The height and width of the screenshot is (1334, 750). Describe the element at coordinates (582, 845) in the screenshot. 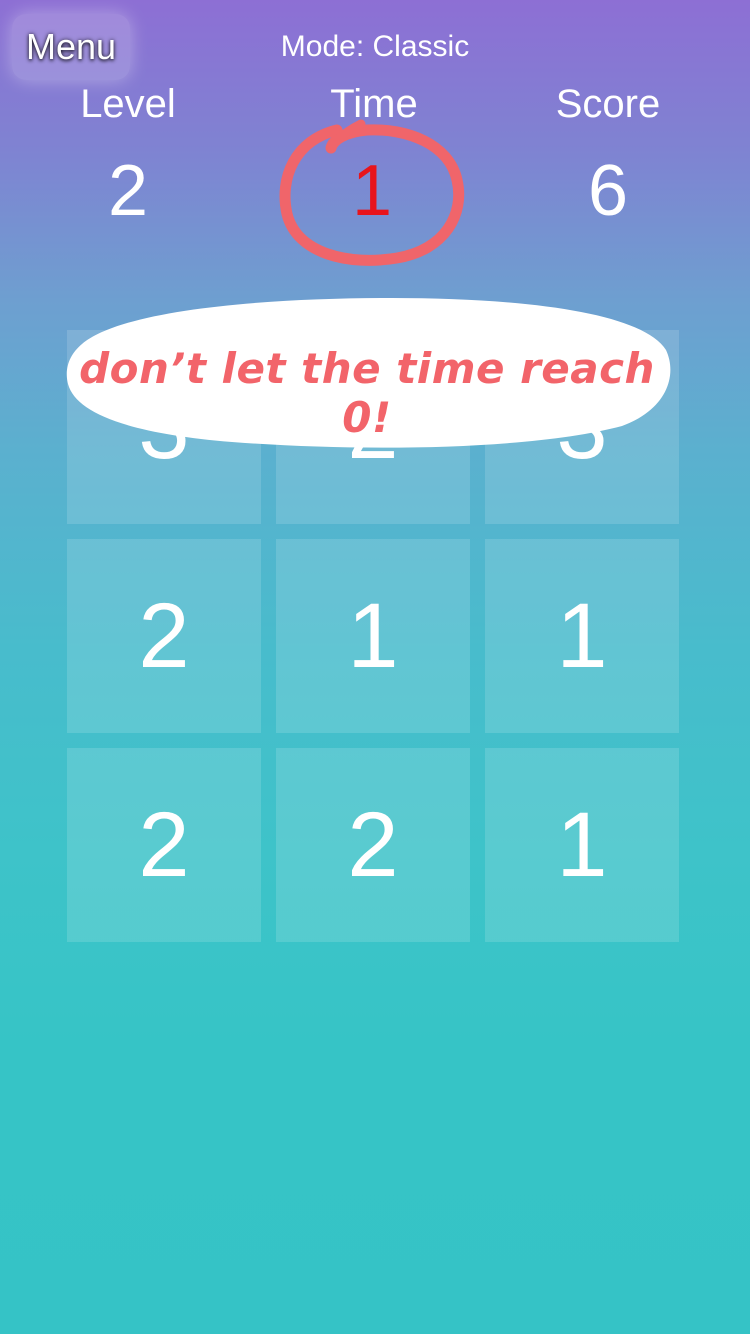

I see `tile-r3-c3: 1` at that location.